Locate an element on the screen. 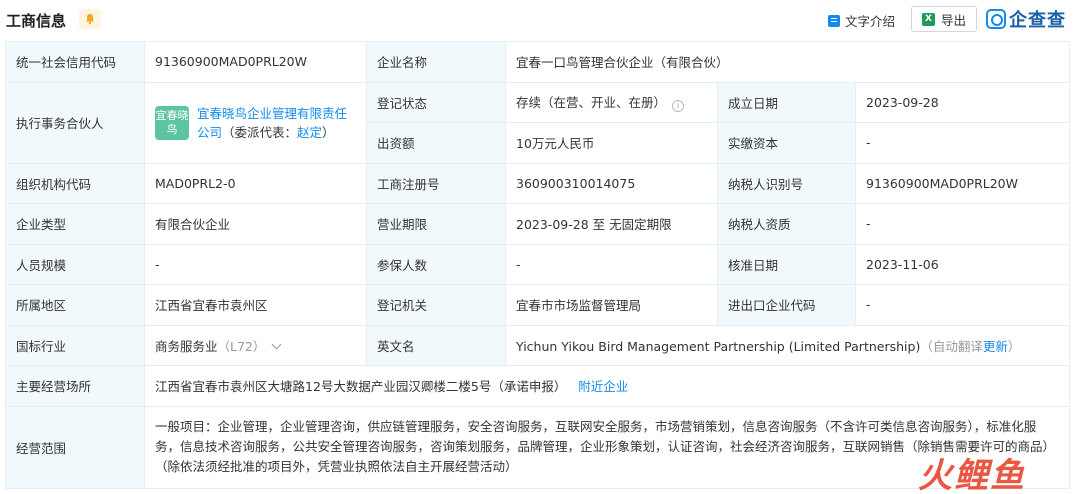 Image resolution: width=1080 pixels, height=494 pixels. staff-size-value: - is located at coordinates (255, 264).